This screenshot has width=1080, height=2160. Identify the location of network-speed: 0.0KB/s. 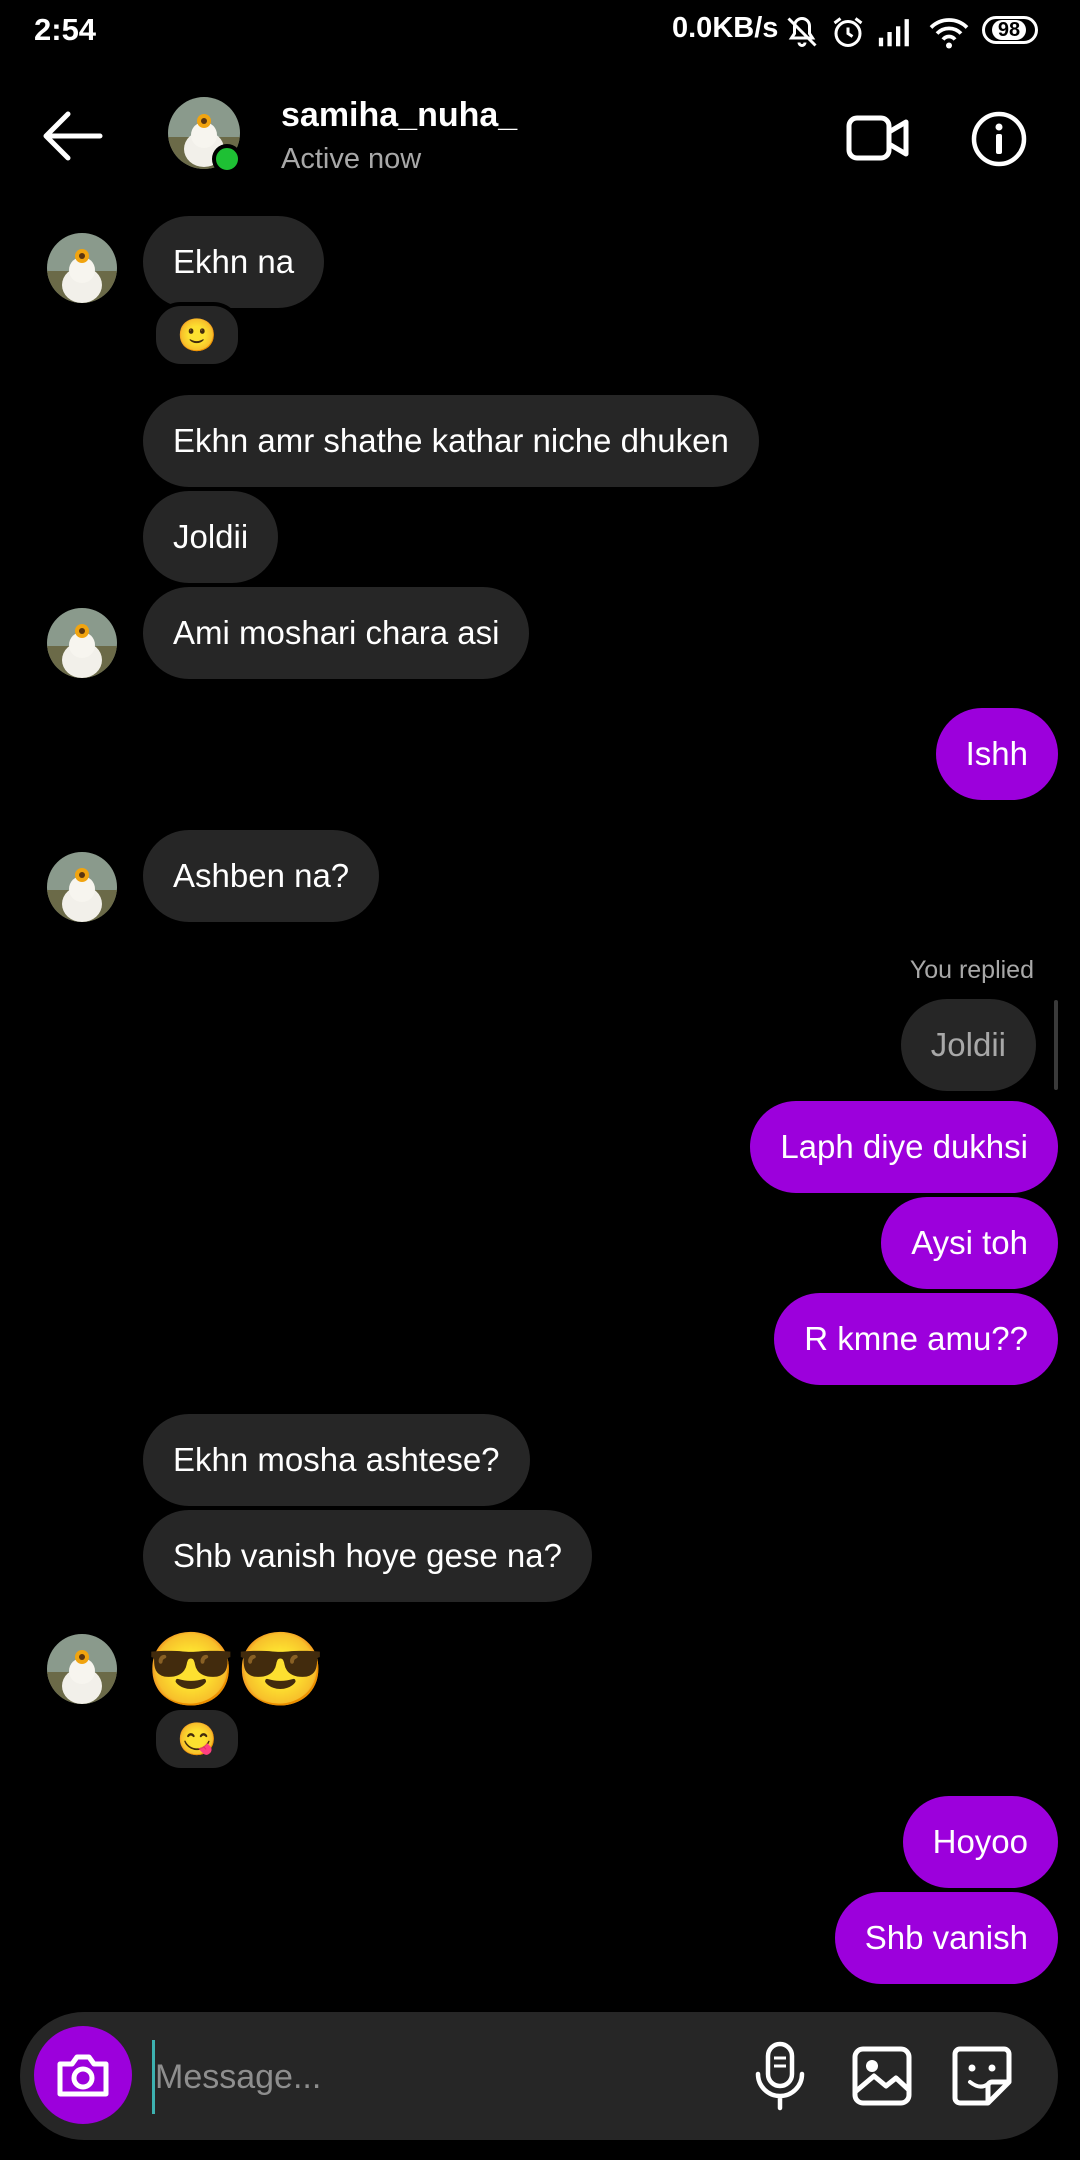
(725, 28).